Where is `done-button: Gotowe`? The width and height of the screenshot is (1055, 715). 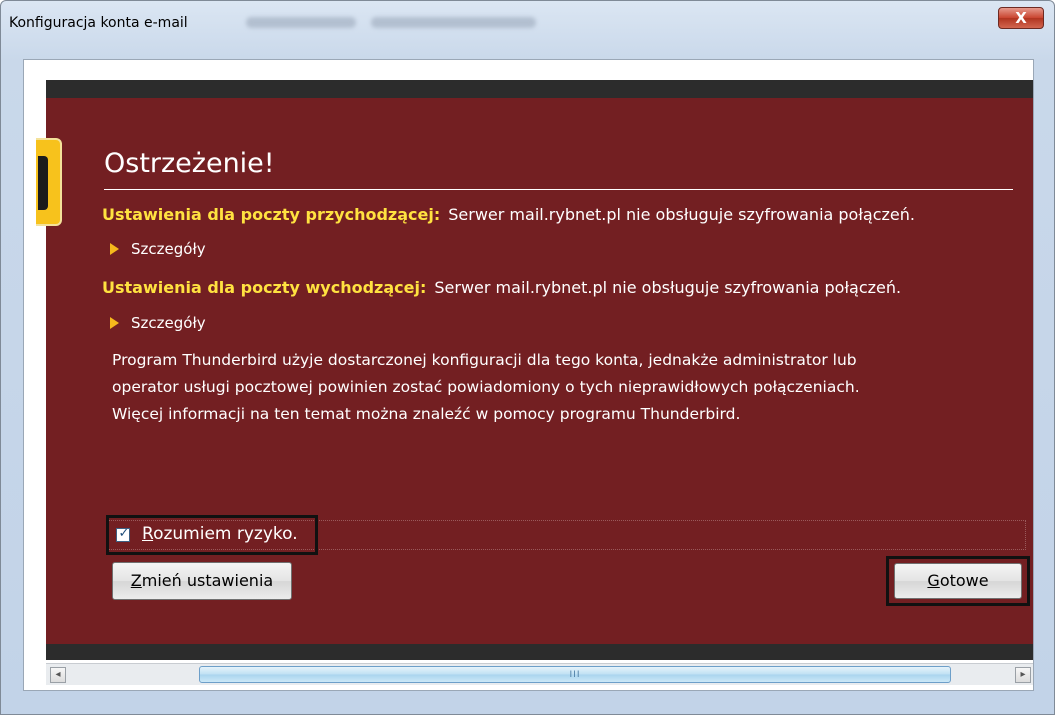 done-button: Gotowe is located at coordinates (958, 581).